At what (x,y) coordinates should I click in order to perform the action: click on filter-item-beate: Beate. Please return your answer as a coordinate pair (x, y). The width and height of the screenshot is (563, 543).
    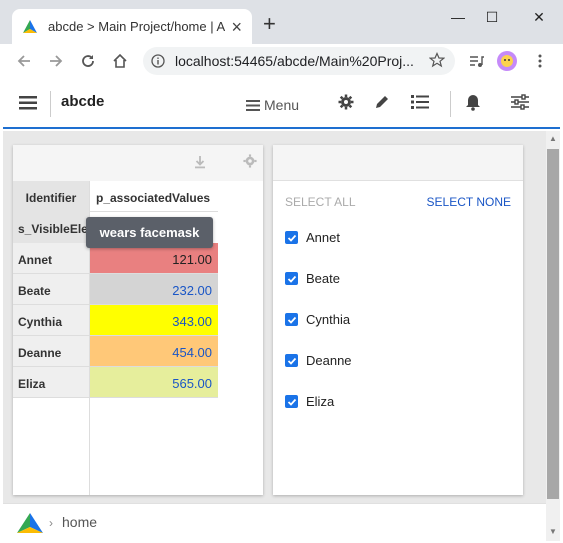
    Looking at the image, I should click on (312, 278).